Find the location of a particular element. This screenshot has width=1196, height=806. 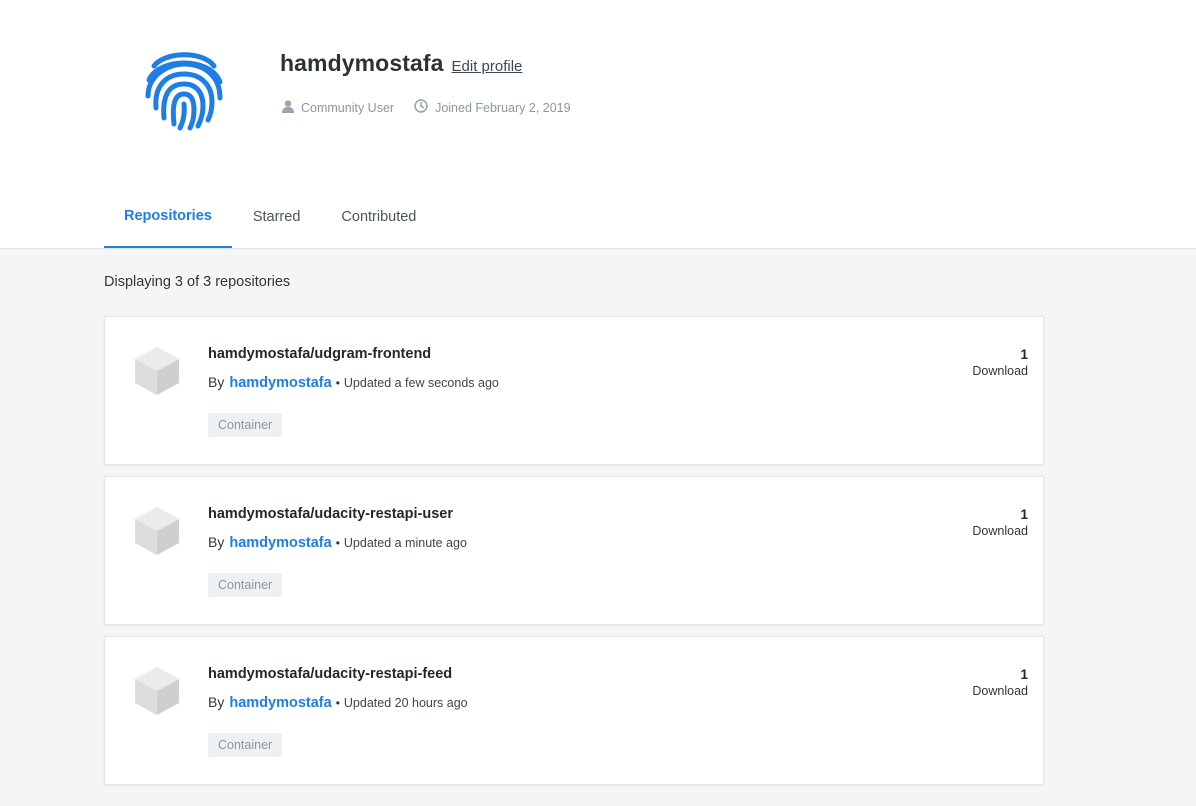

user-icon is located at coordinates (291, 107).